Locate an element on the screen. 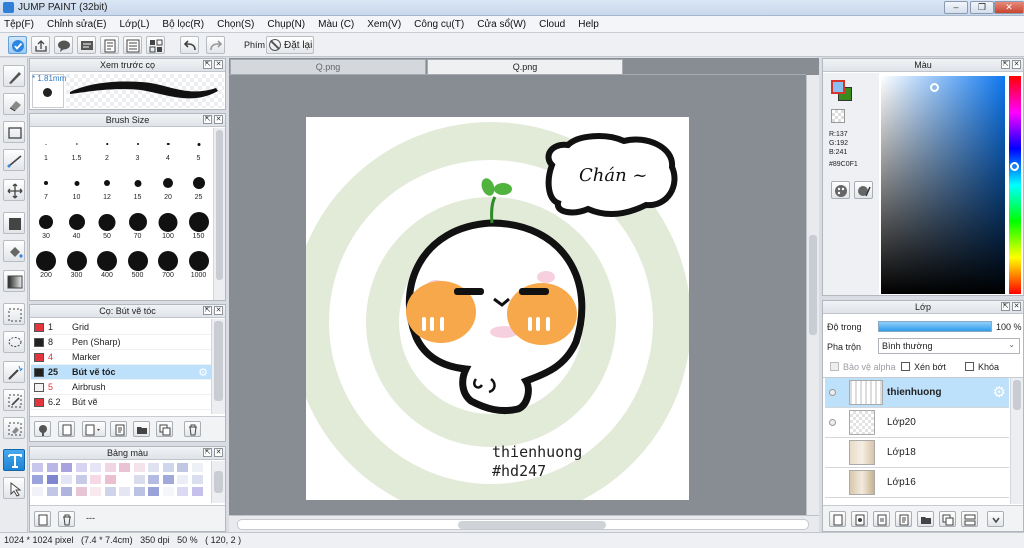  minimize-button: – is located at coordinates (956, 7).